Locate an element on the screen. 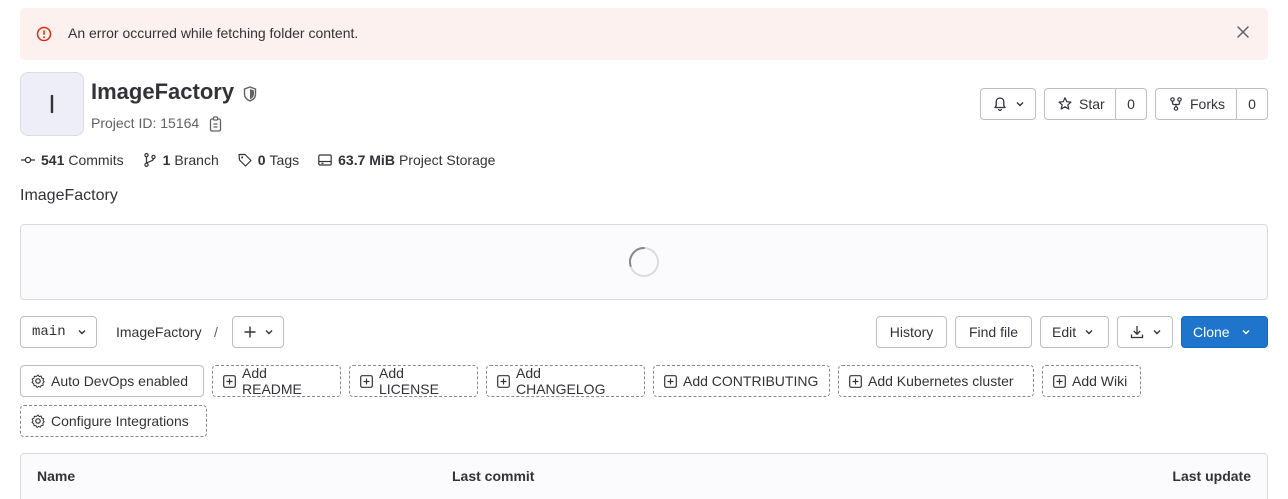 This screenshot has width=1288, height=499. star-count: 0 is located at coordinates (1130, 104).